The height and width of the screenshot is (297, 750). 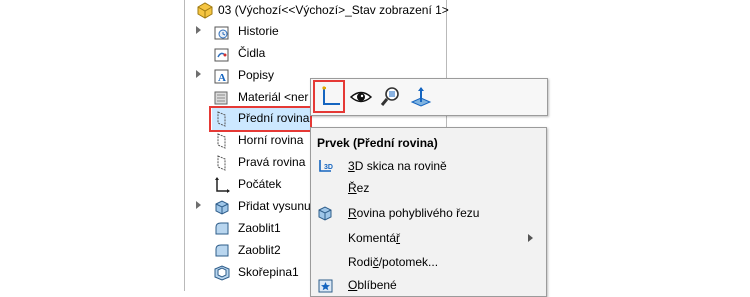 What do you see at coordinates (429, 188) in the screenshot?
I see `menu-item-section: Řez` at bounding box center [429, 188].